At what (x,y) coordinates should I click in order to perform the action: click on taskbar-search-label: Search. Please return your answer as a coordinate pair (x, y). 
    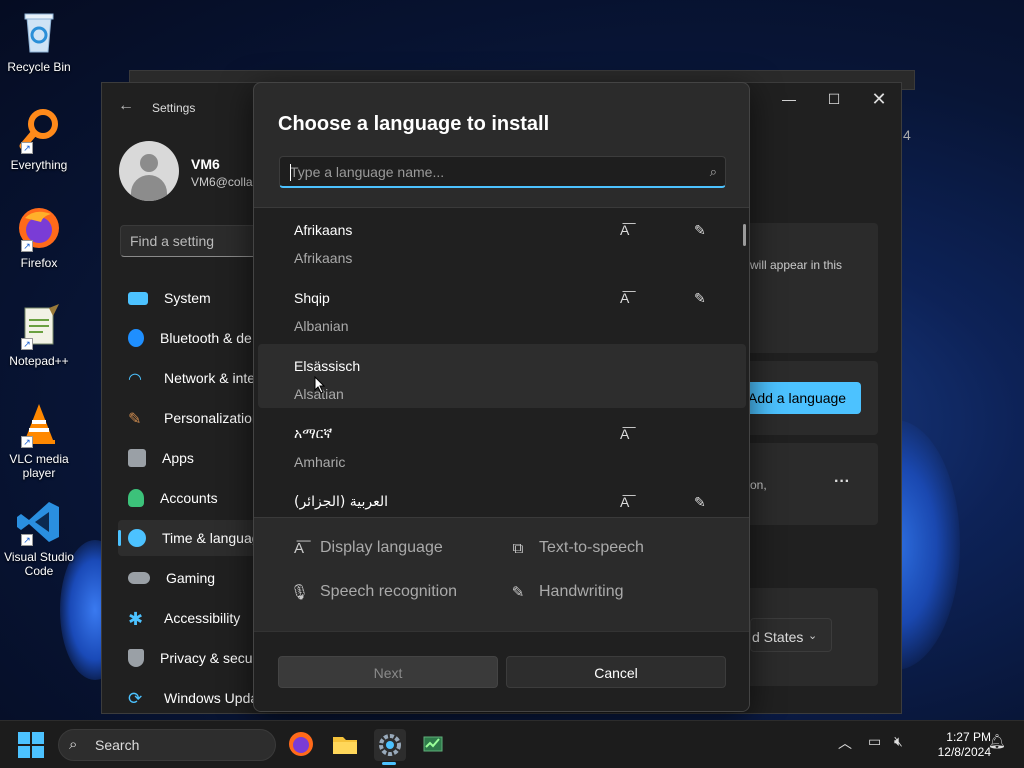
    Looking at the image, I should click on (117, 745).